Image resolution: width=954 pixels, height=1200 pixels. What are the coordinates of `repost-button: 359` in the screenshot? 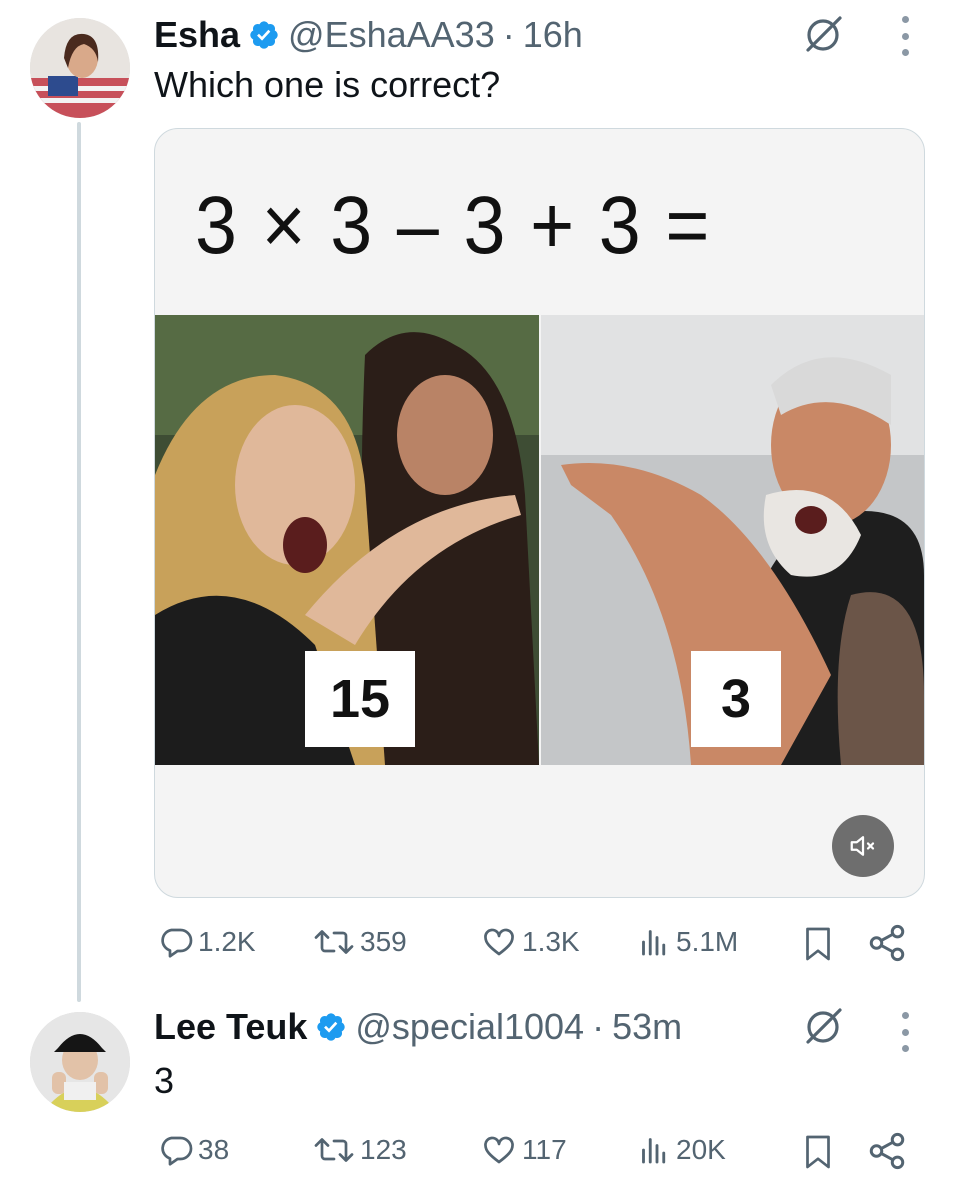 It's located at (359, 942).